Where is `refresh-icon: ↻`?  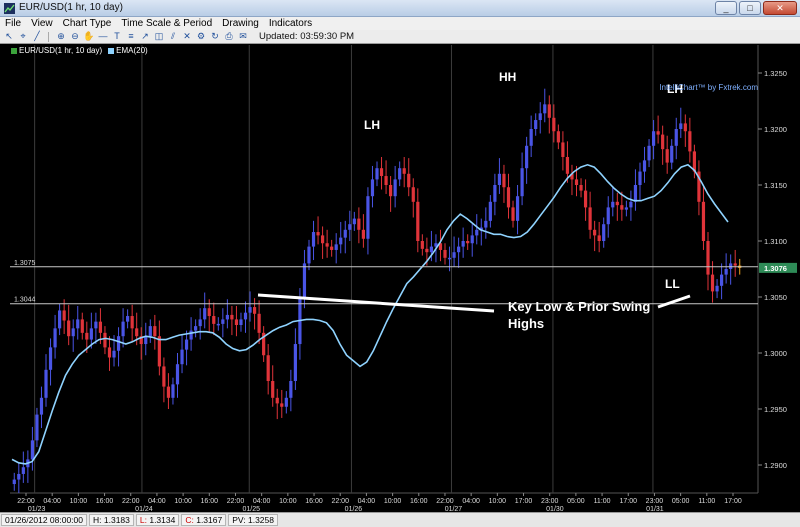
refresh-icon: ↻ is located at coordinates (215, 36).